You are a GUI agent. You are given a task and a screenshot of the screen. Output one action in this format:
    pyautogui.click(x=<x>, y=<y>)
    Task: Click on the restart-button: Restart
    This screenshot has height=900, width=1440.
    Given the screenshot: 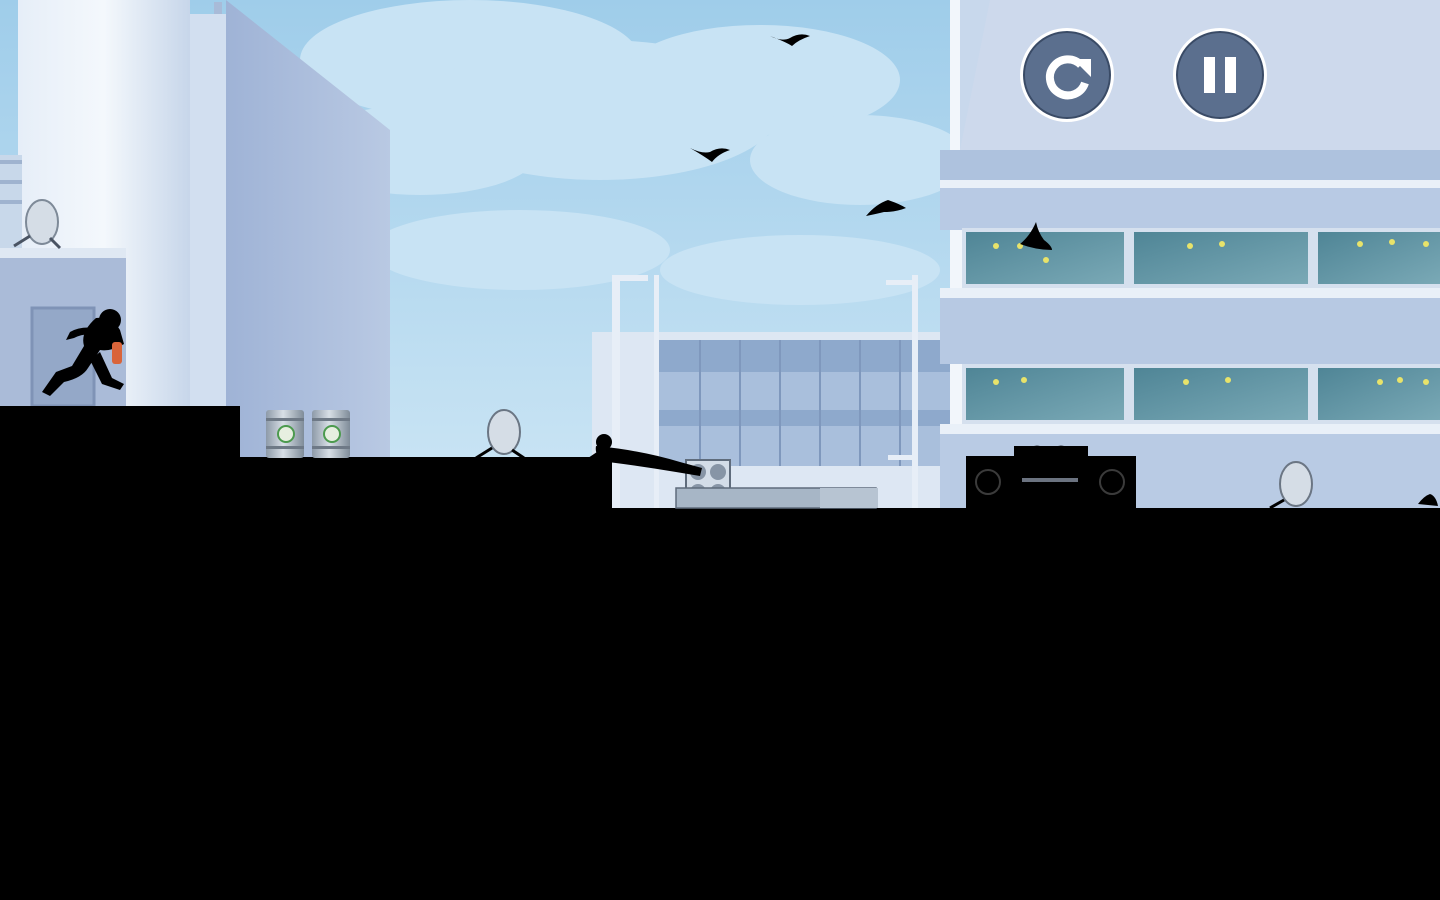 What is the action you would take?
    pyautogui.click(x=1067, y=75)
    